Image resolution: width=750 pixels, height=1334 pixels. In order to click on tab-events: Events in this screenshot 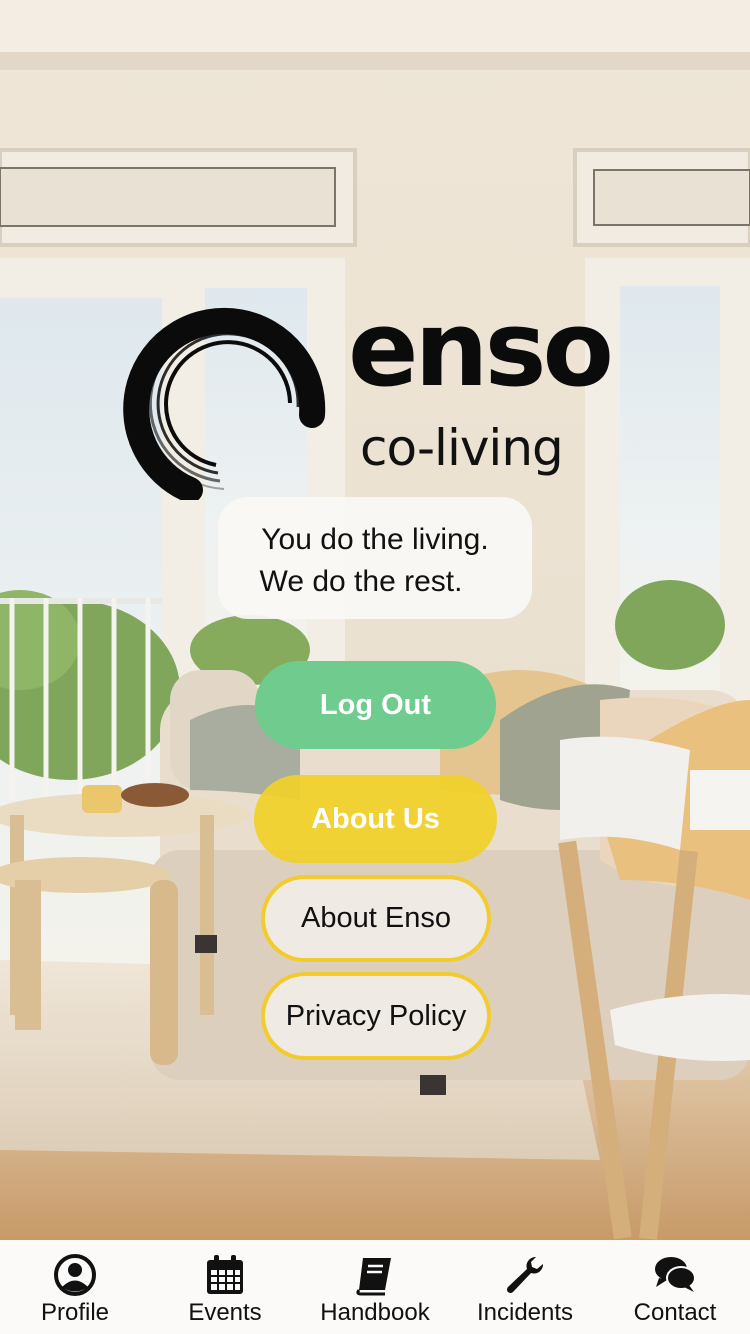, I will do `click(225, 1287)`.